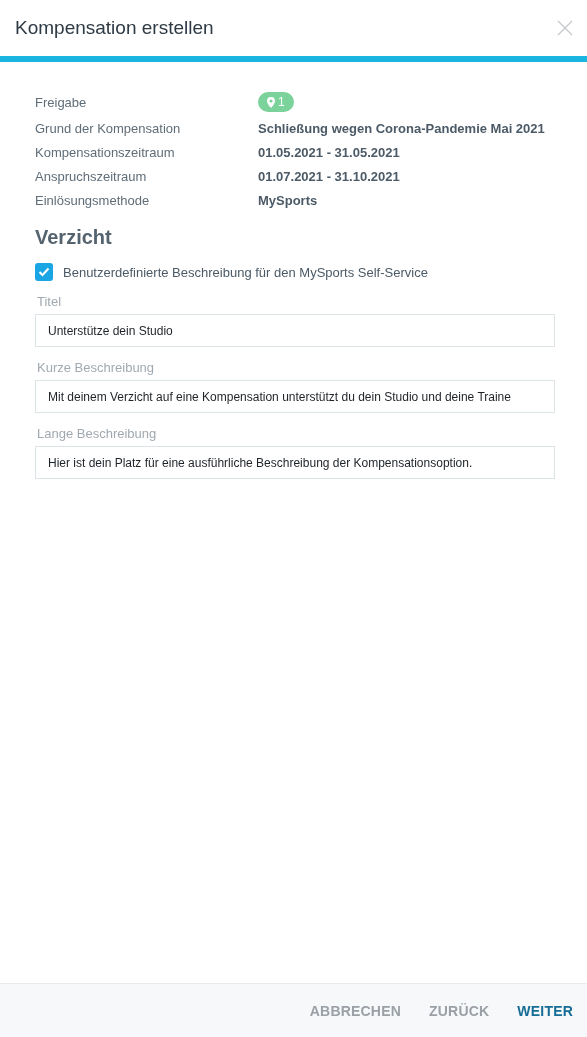 The image size is (587, 1037). I want to click on field-label: Titel, so click(50, 301).